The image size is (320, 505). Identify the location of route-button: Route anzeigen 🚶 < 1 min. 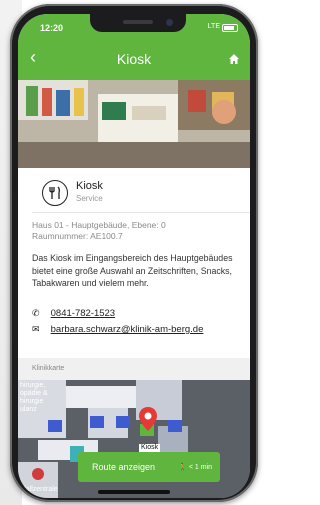
(149, 467).